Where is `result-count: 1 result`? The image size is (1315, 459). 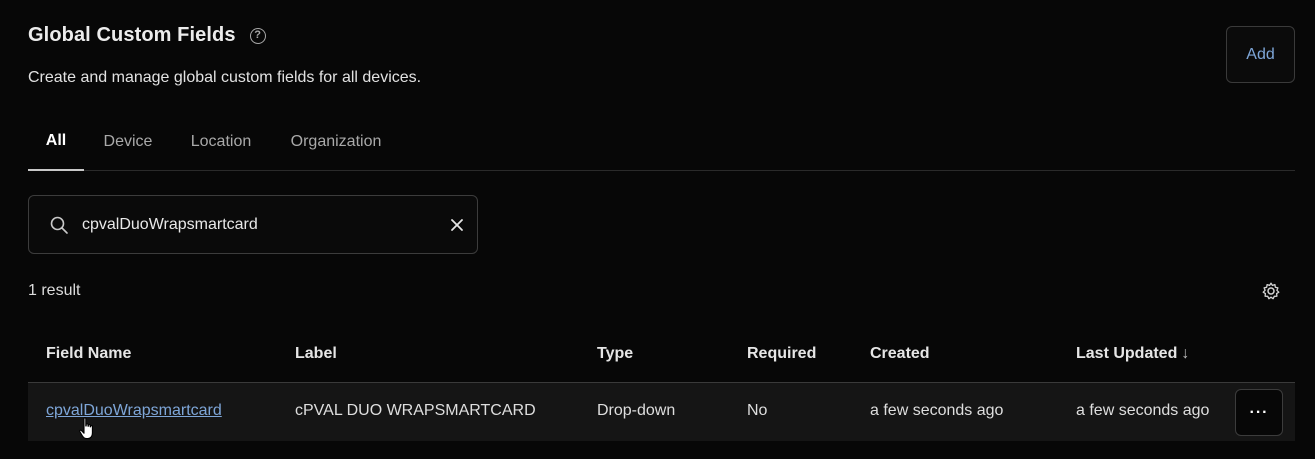
result-count: 1 result is located at coordinates (54, 290).